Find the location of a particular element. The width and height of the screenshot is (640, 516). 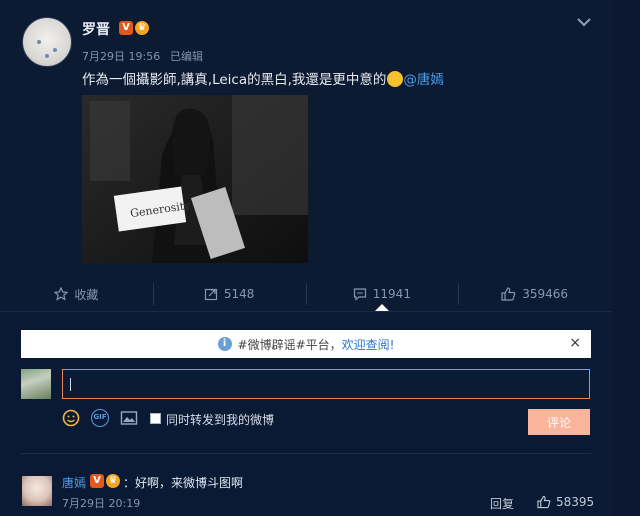

chevron-down-icon is located at coordinates (584, 22).